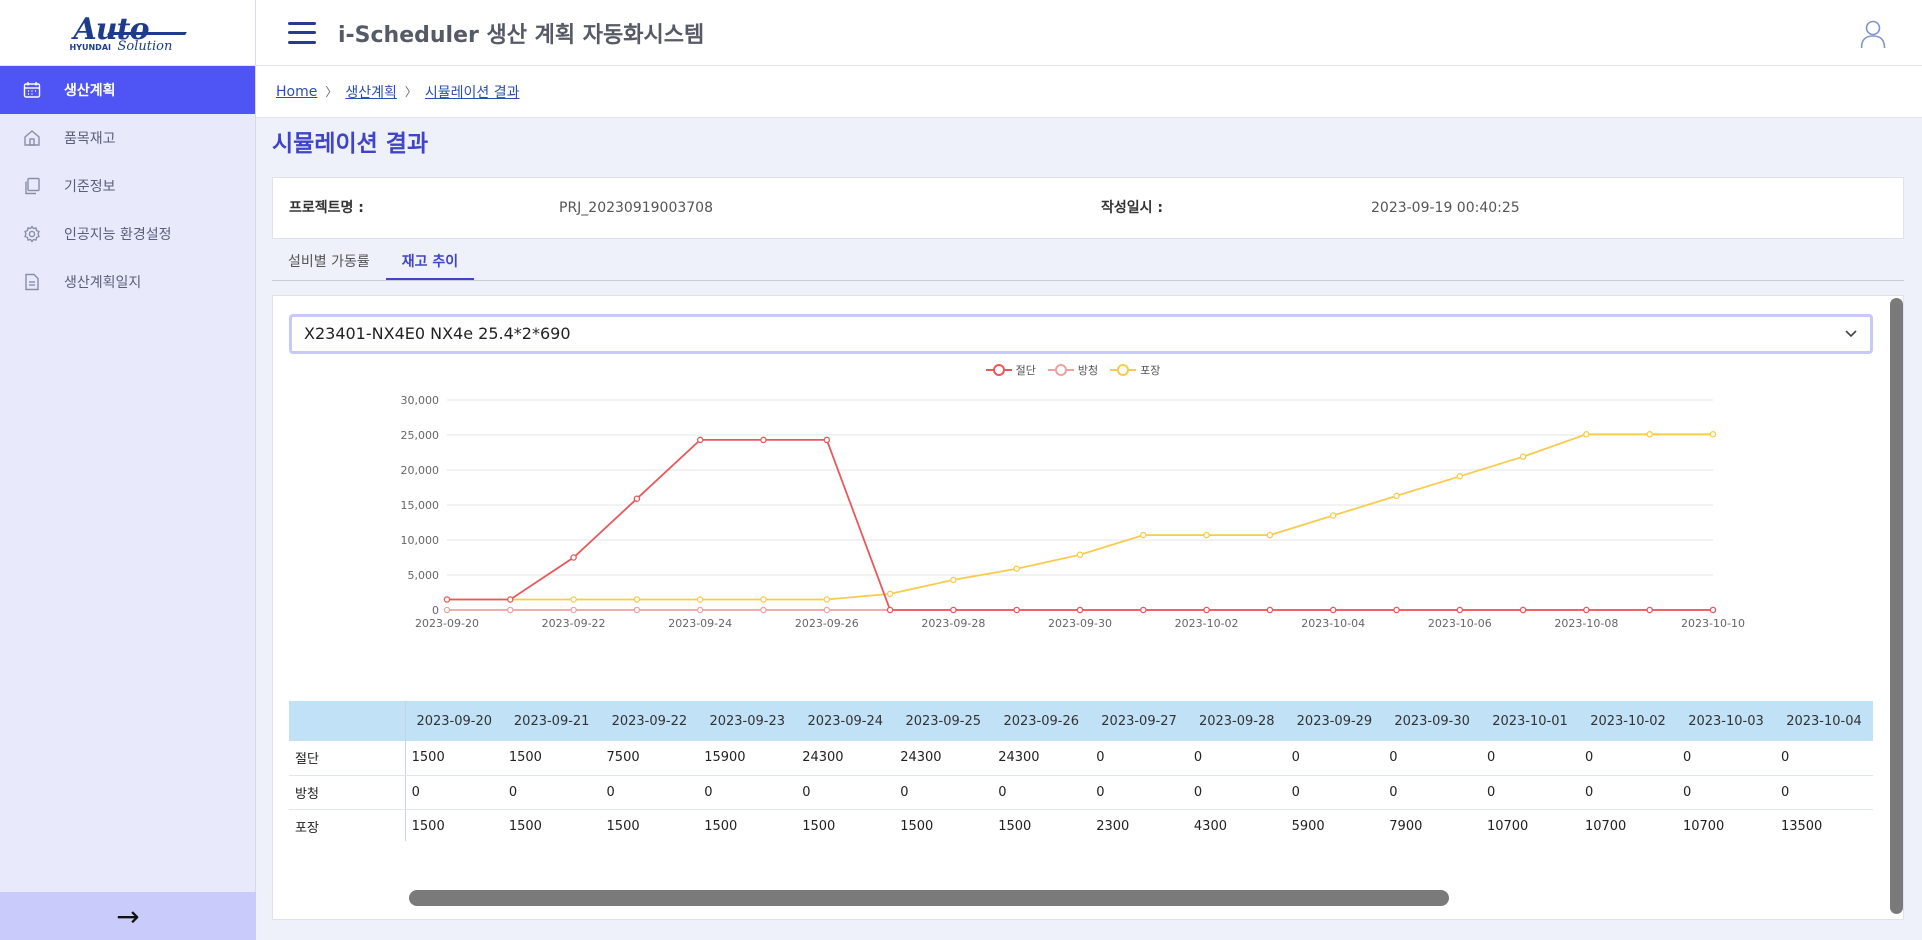  Describe the element at coordinates (551, 721) in the screenshot. I see `table-header-cell: 2023-09-21` at that location.